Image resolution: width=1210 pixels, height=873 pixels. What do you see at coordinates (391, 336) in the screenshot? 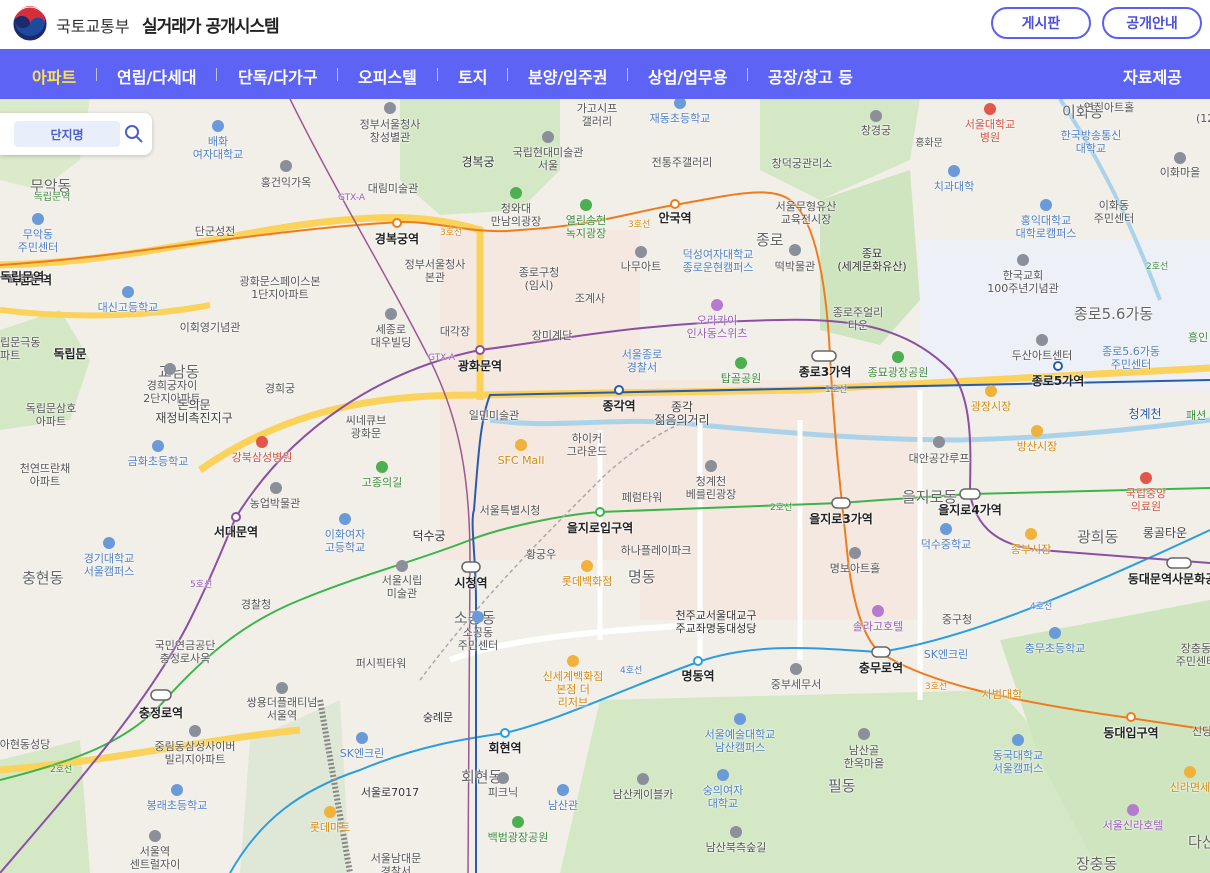
I see `poi-label: 세종로 대우빌딩` at bounding box center [391, 336].